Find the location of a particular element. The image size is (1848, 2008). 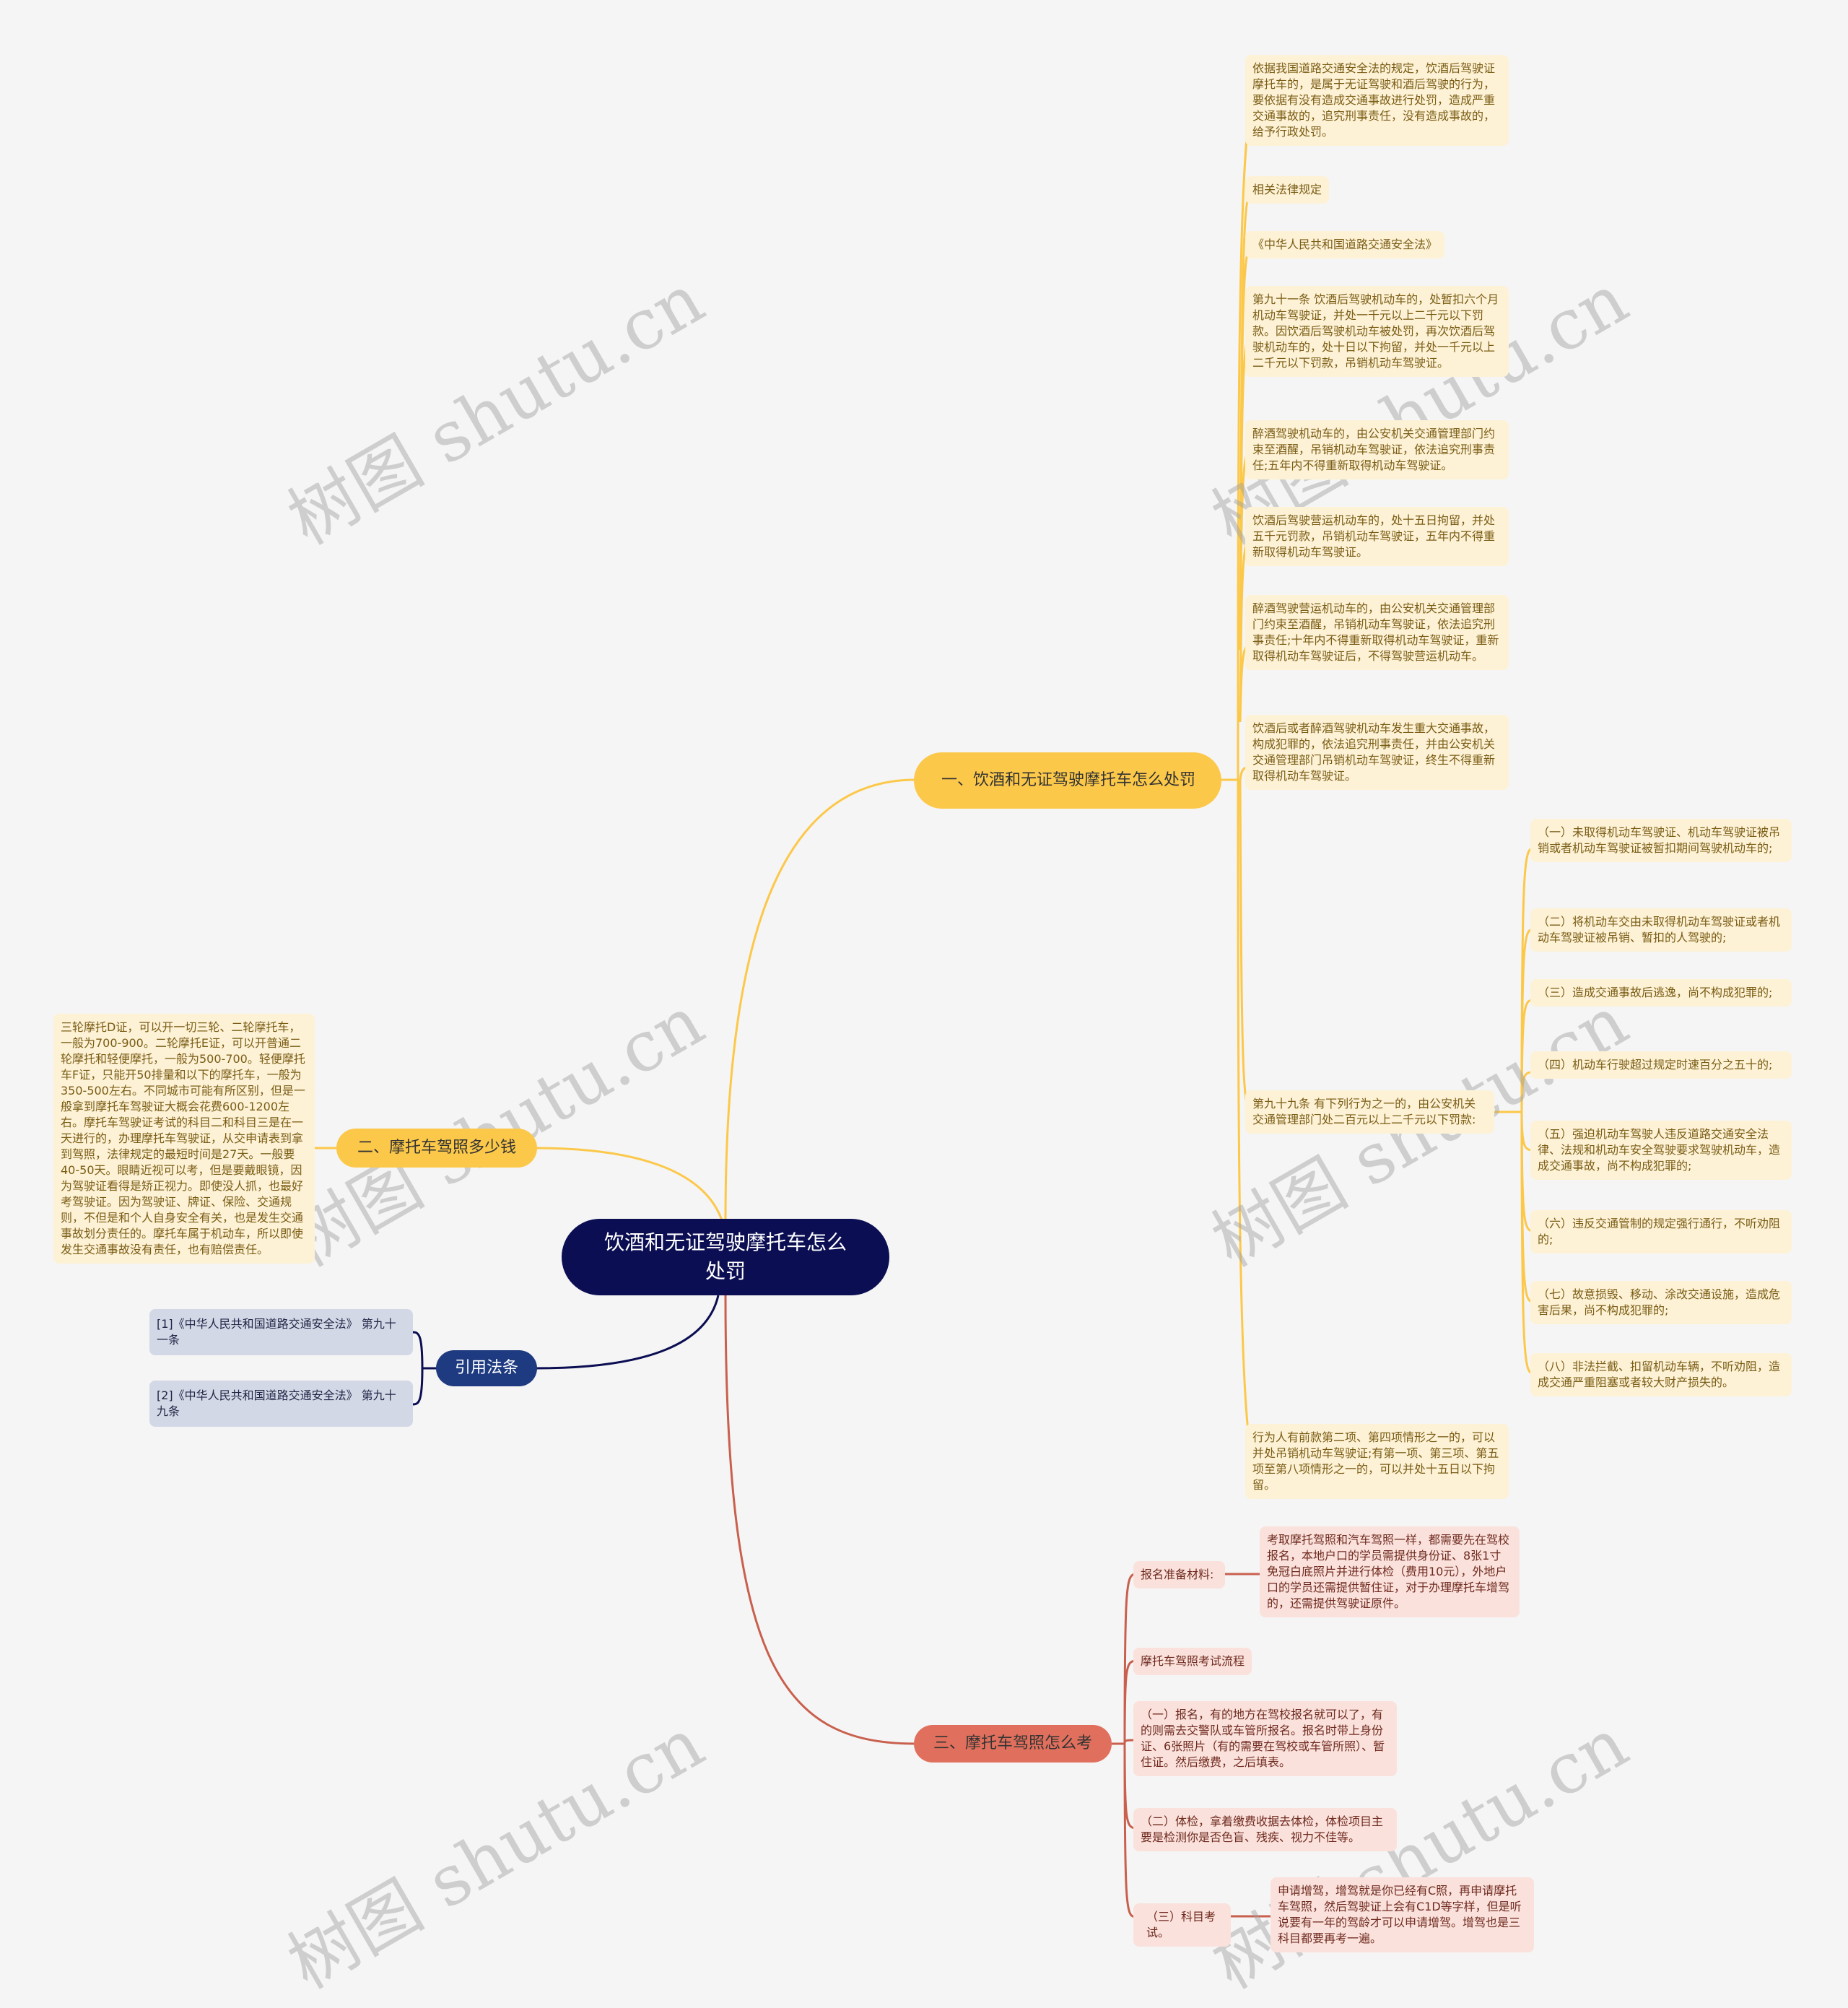

link-root-branch1 is located at coordinates (820, 999).